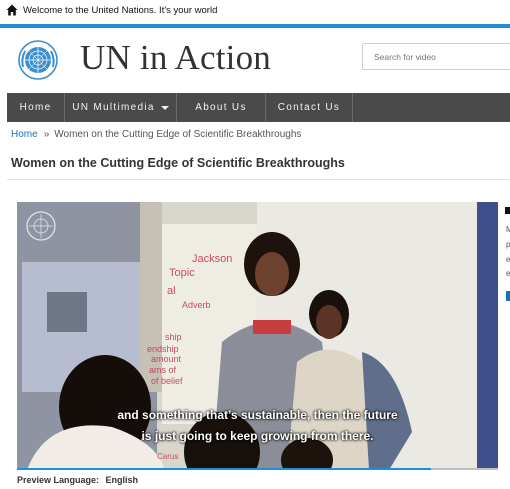 This screenshot has width=510, height=489. I want to click on board-word-6: endship, so click(163, 349).